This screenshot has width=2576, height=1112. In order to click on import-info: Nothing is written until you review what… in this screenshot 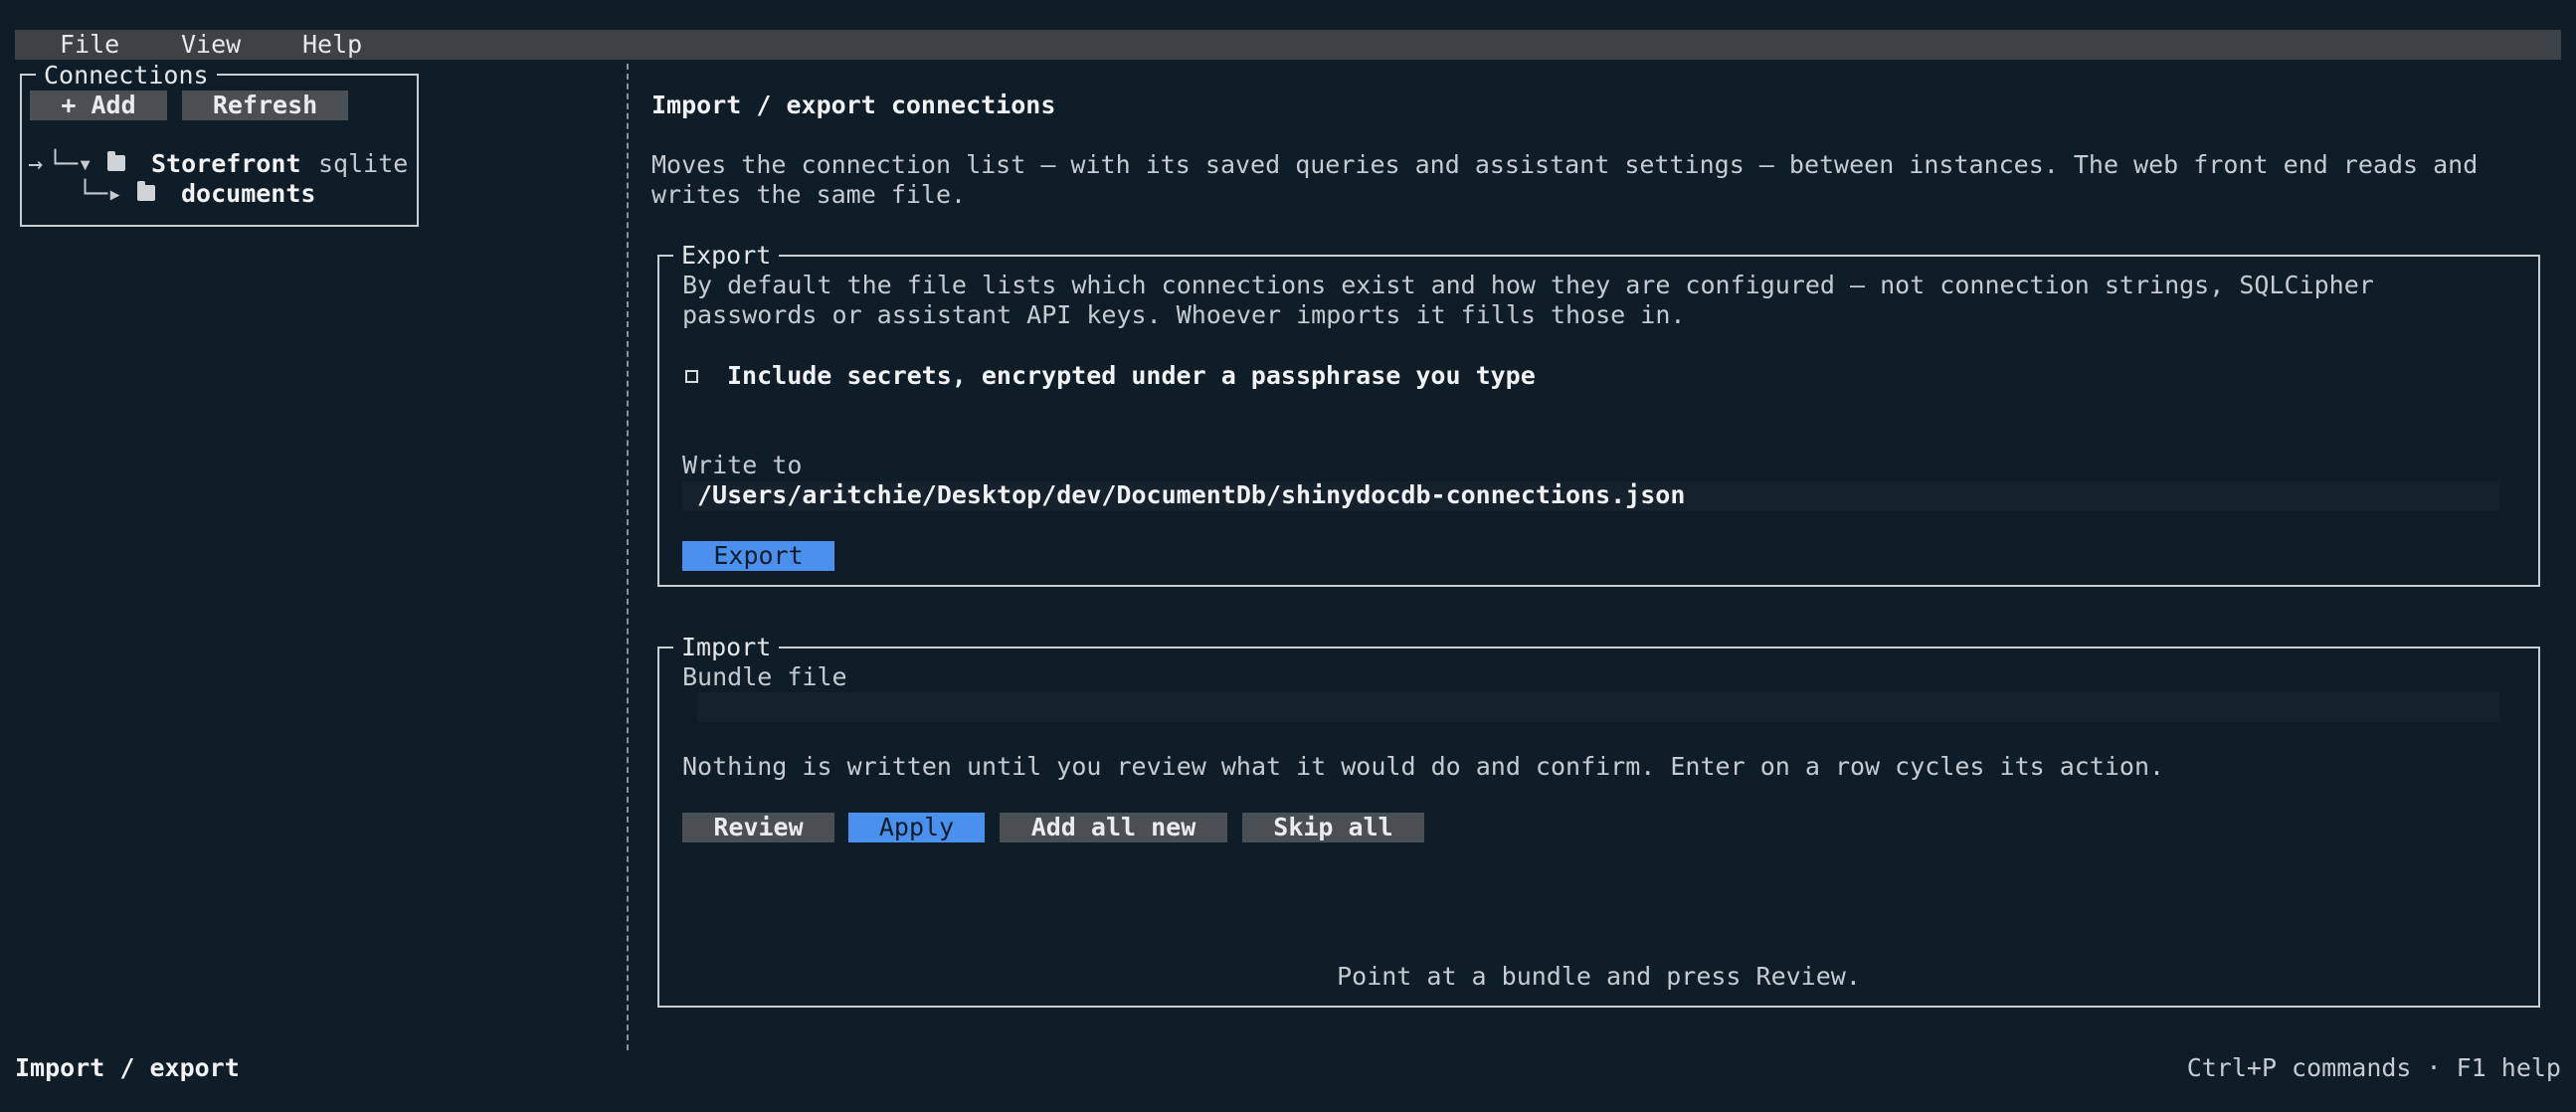, I will do `click(1423, 766)`.